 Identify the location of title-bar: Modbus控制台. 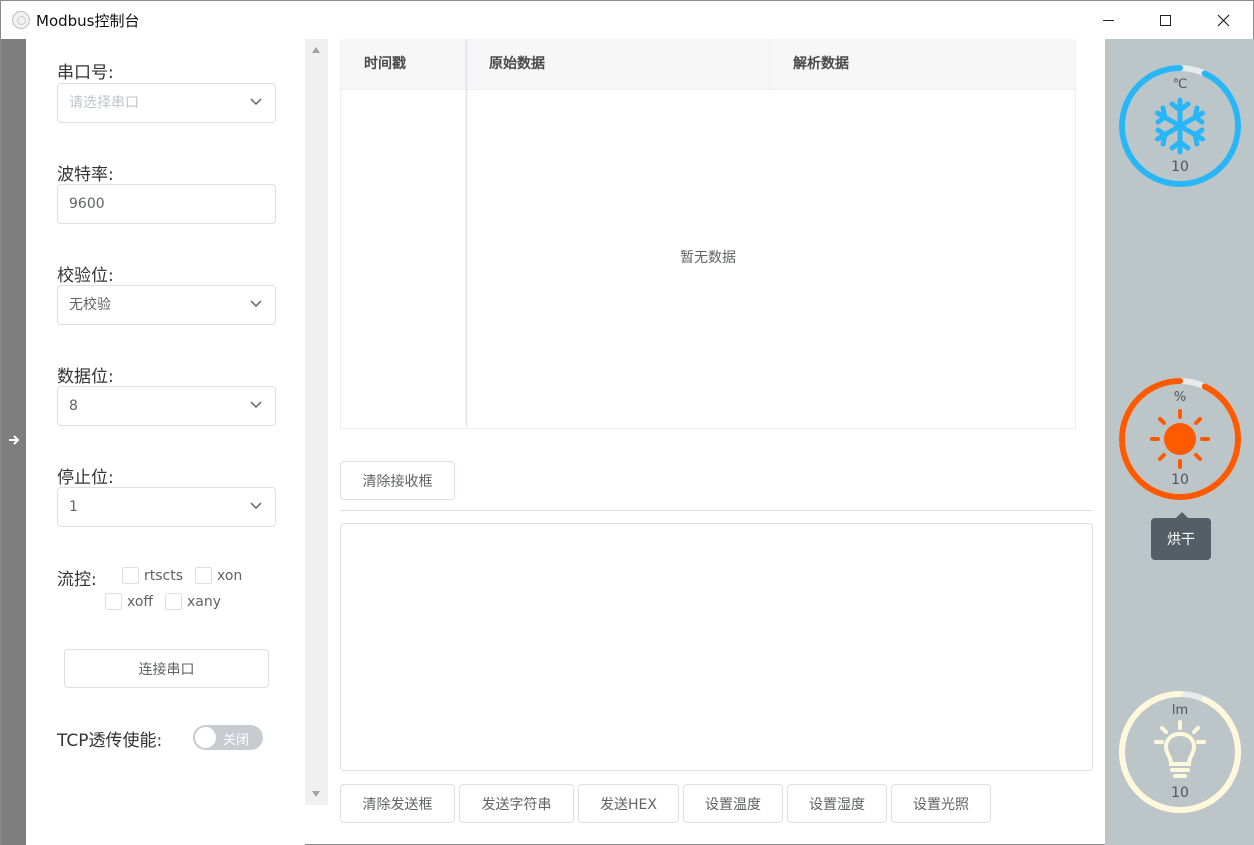
(627, 20).